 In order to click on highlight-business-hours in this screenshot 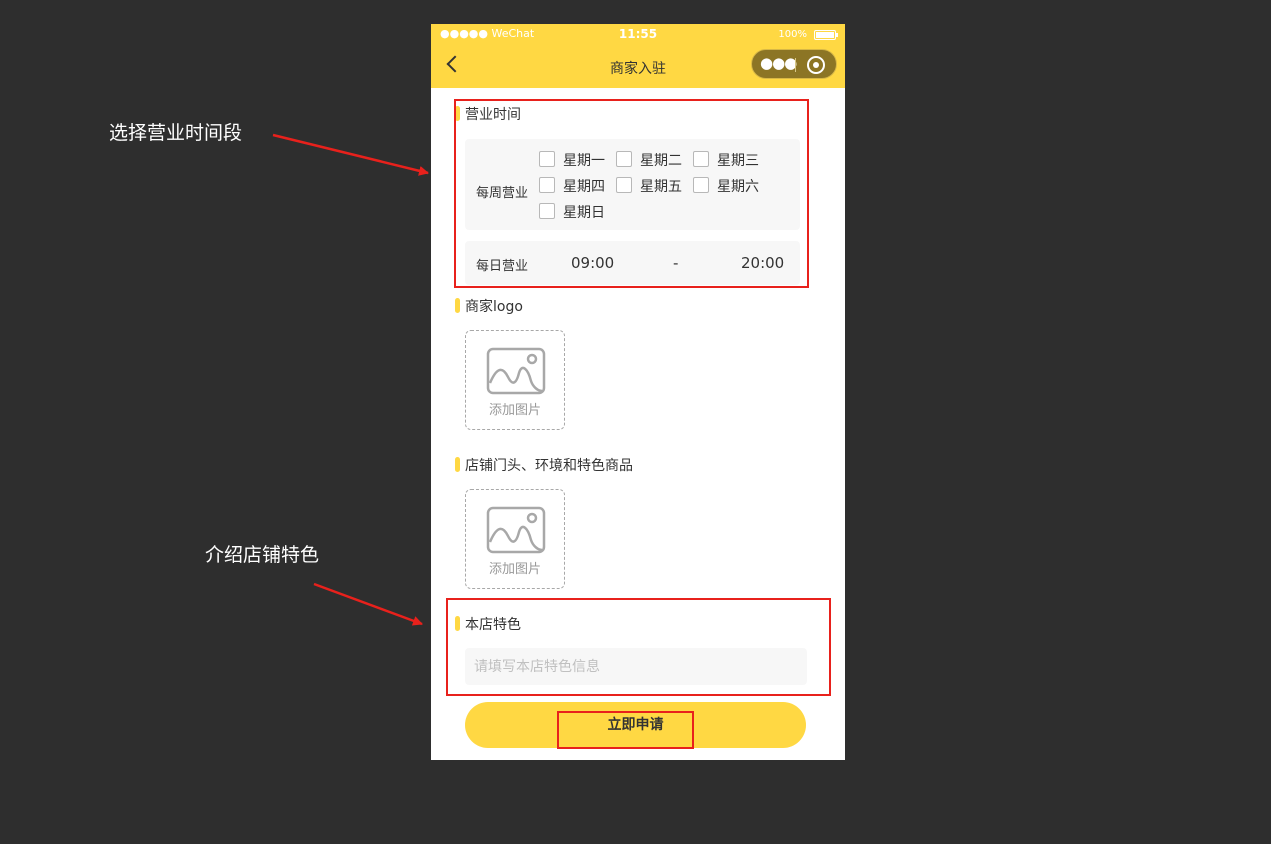, I will do `click(631, 193)`.